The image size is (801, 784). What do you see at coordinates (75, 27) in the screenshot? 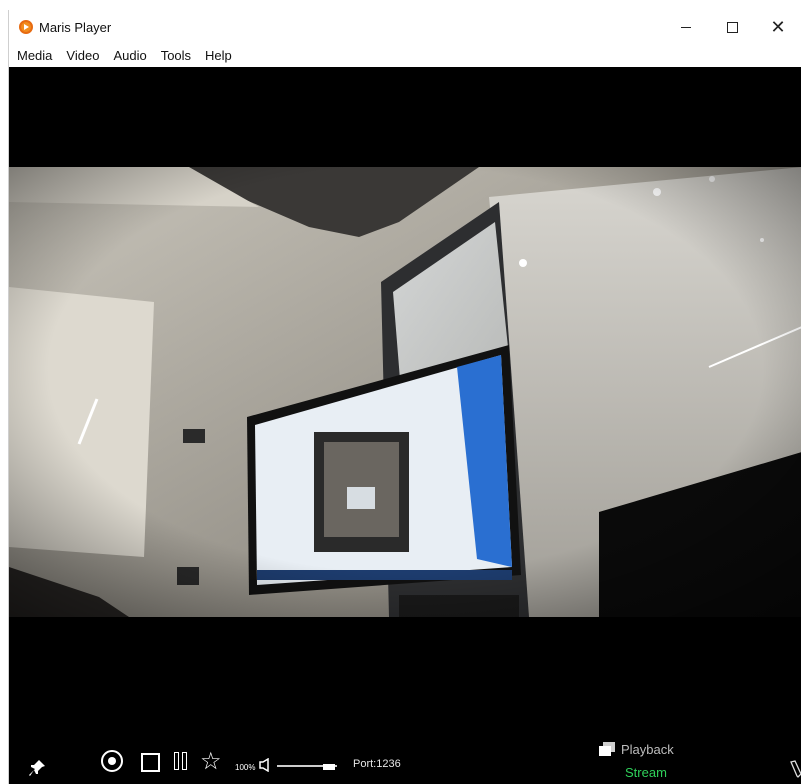
I see `window-title: Maris Player` at bounding box center [75, 27].